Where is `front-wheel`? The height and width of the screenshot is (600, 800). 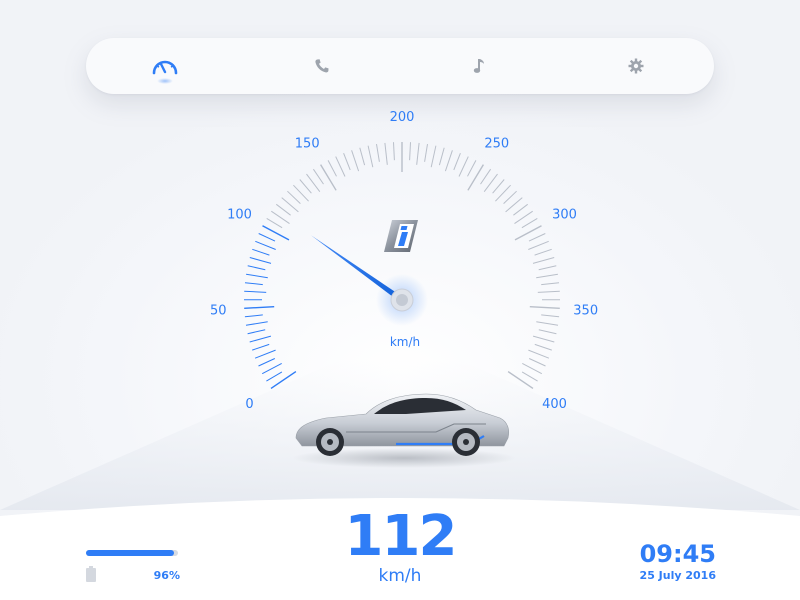
front-wheel is located at coordinates (330, 442).